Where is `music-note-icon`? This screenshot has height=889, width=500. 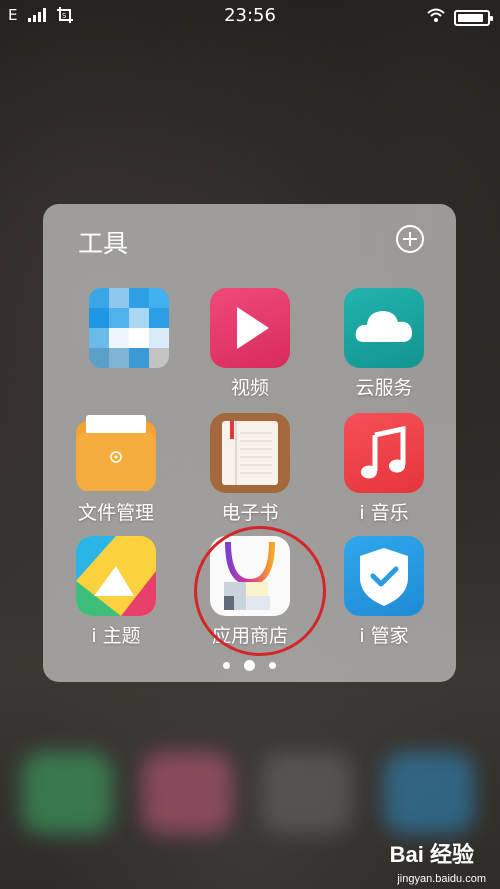
music-note-icon is located at coordinates (384, 453).